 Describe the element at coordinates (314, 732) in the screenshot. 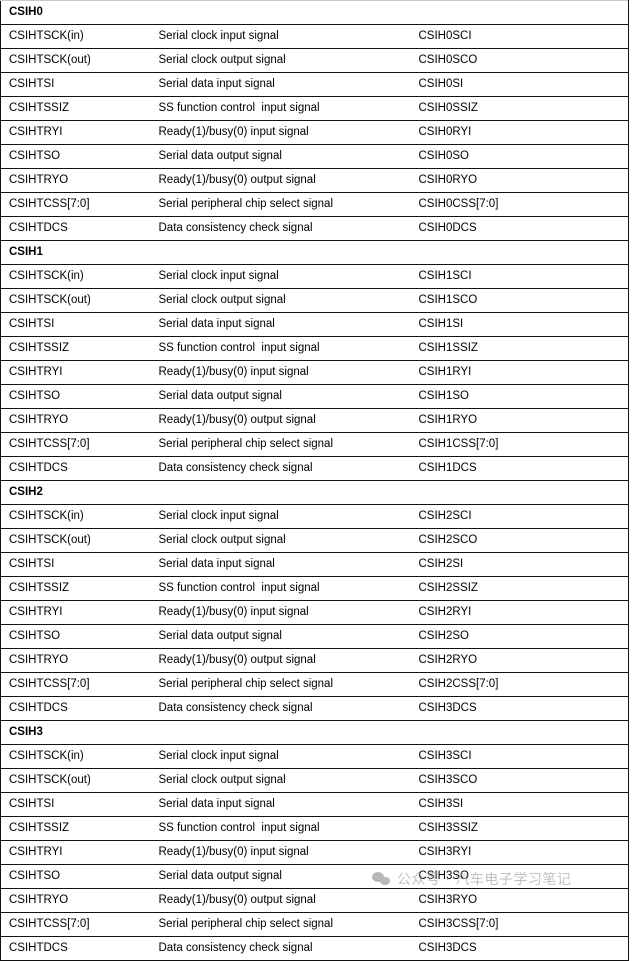

I see `group-label: CSIH3` at that location.